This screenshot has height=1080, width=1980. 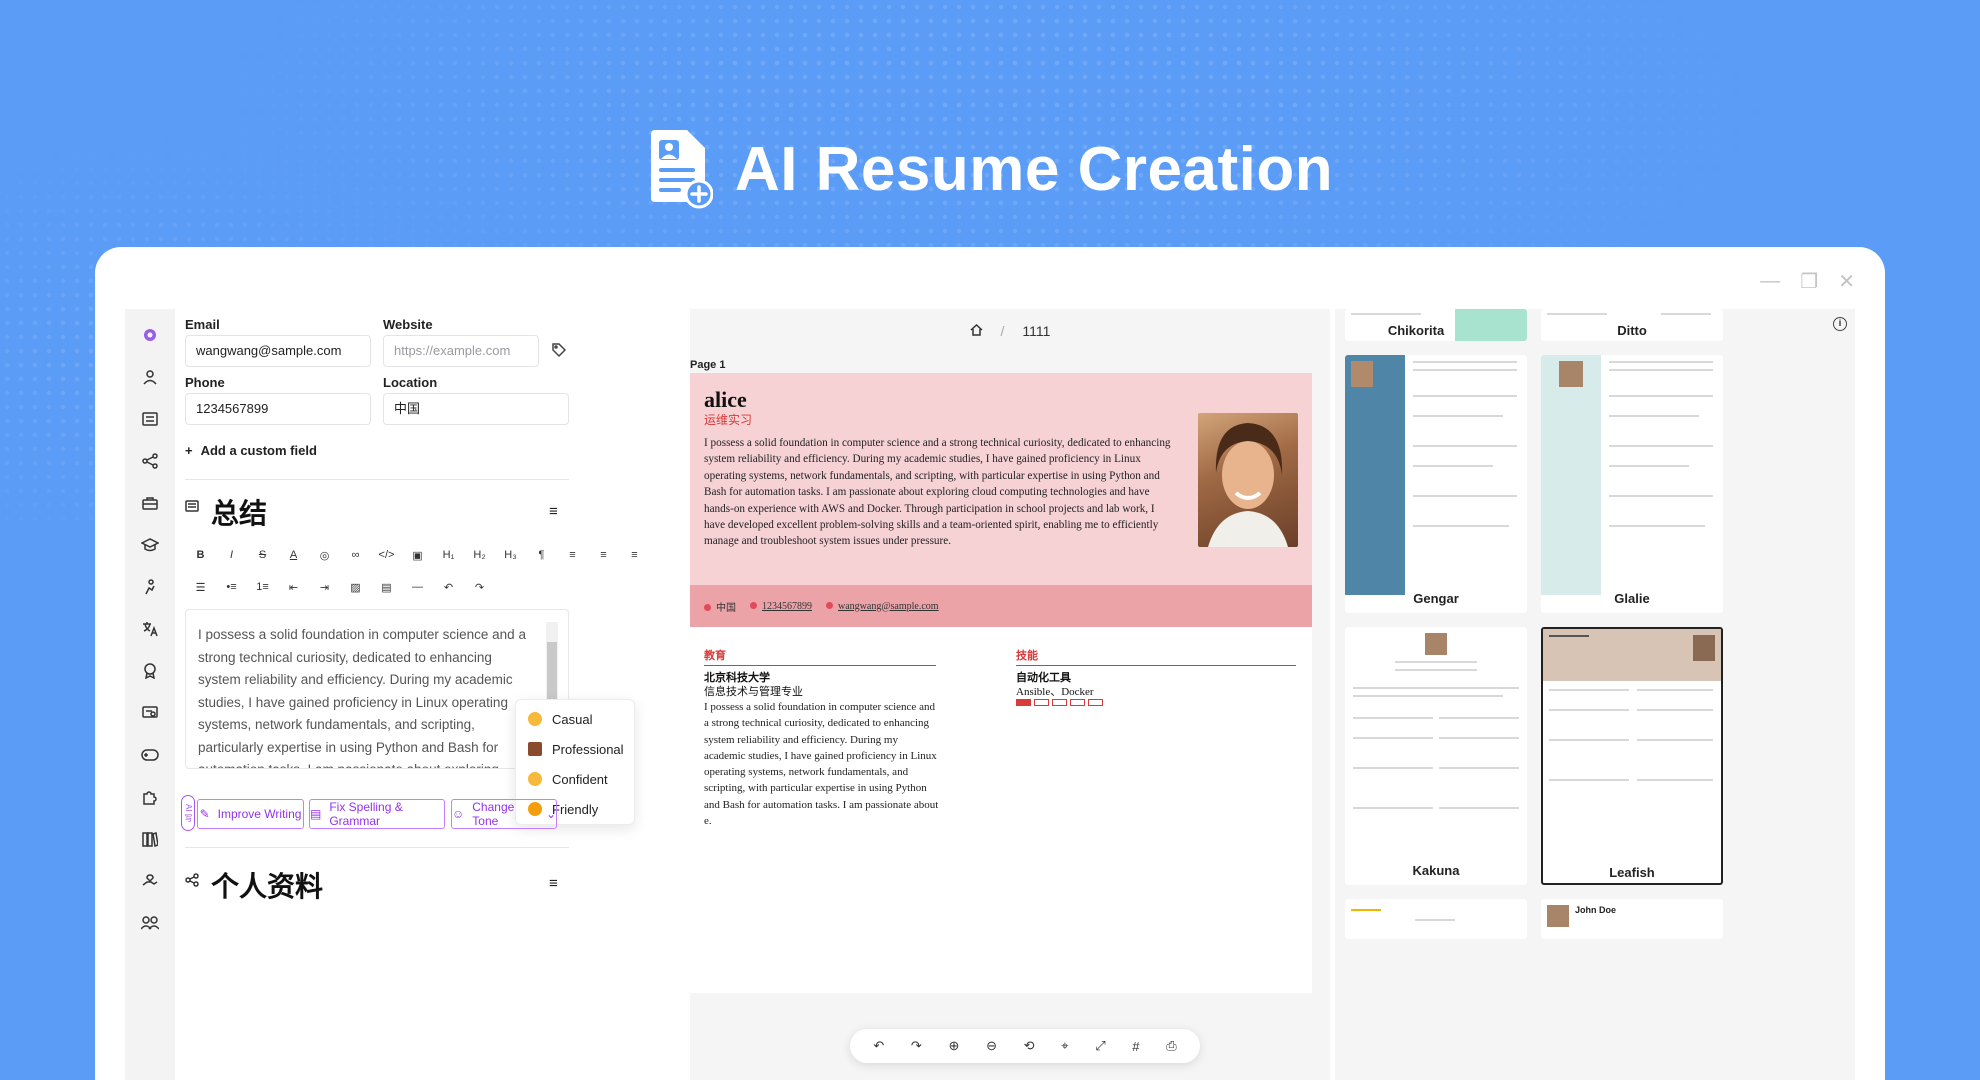 I want to click on profiles-title: 个人资料, so click(x=267, y=886).